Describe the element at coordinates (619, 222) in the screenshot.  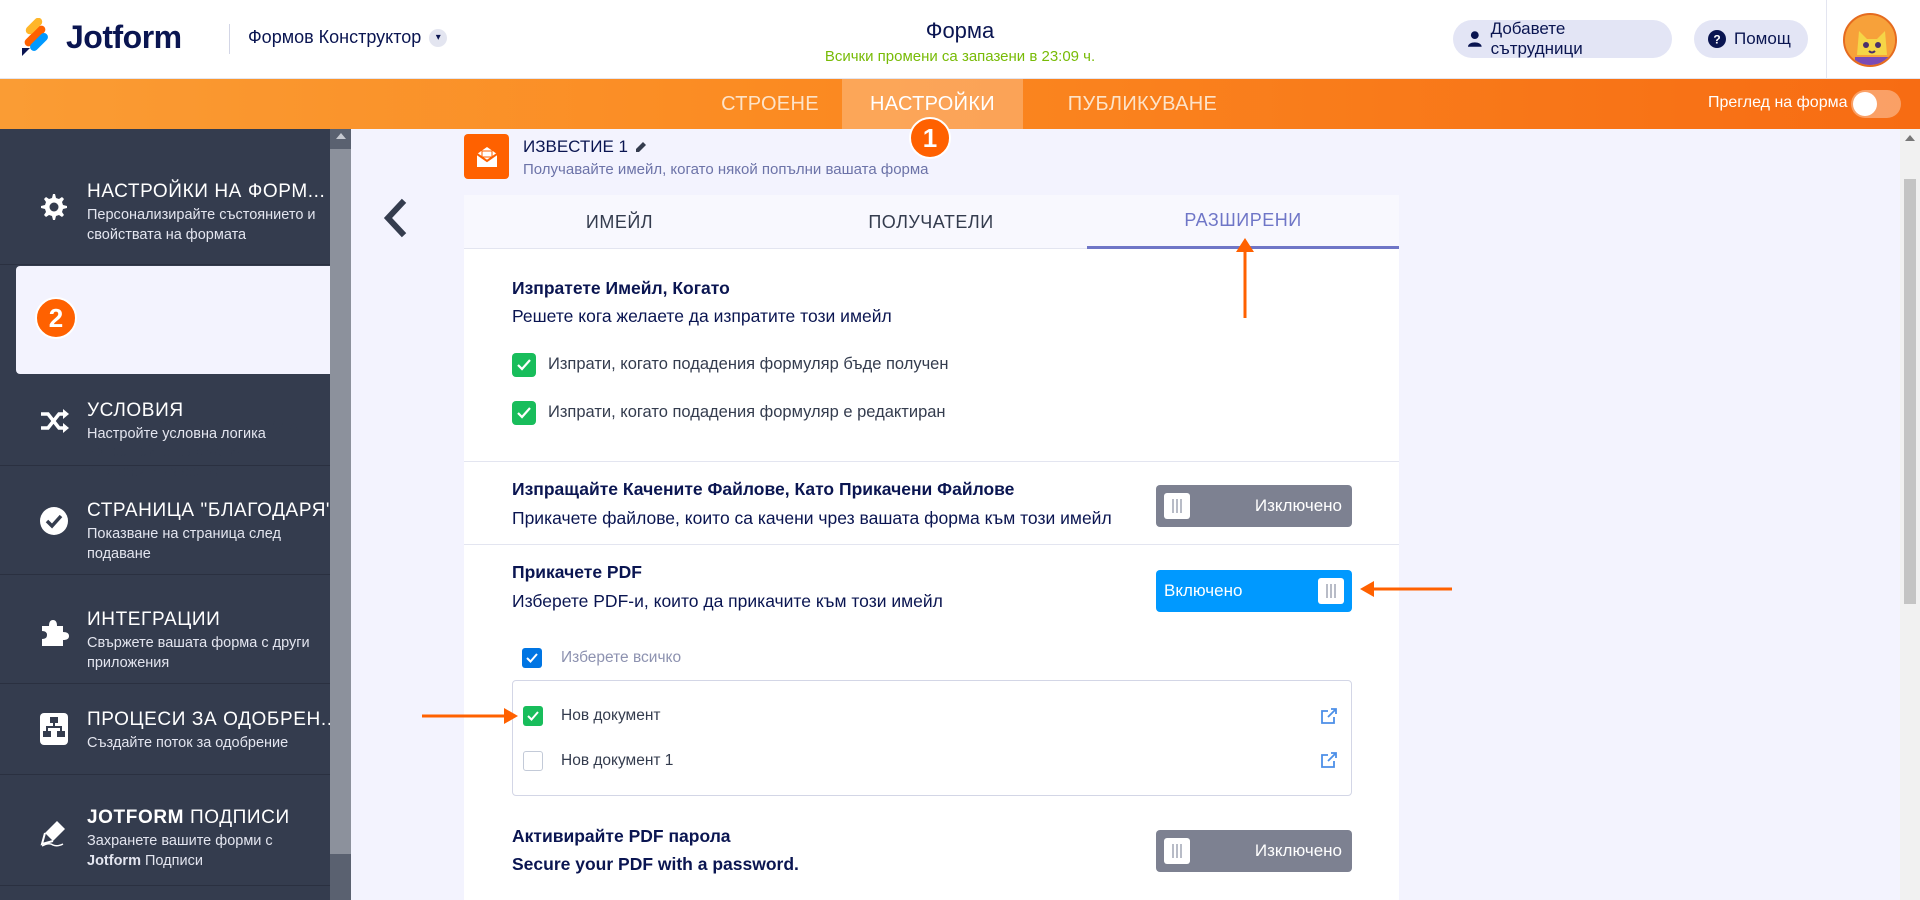
I see `tab-email: ИМЕЙЛ` at that location.